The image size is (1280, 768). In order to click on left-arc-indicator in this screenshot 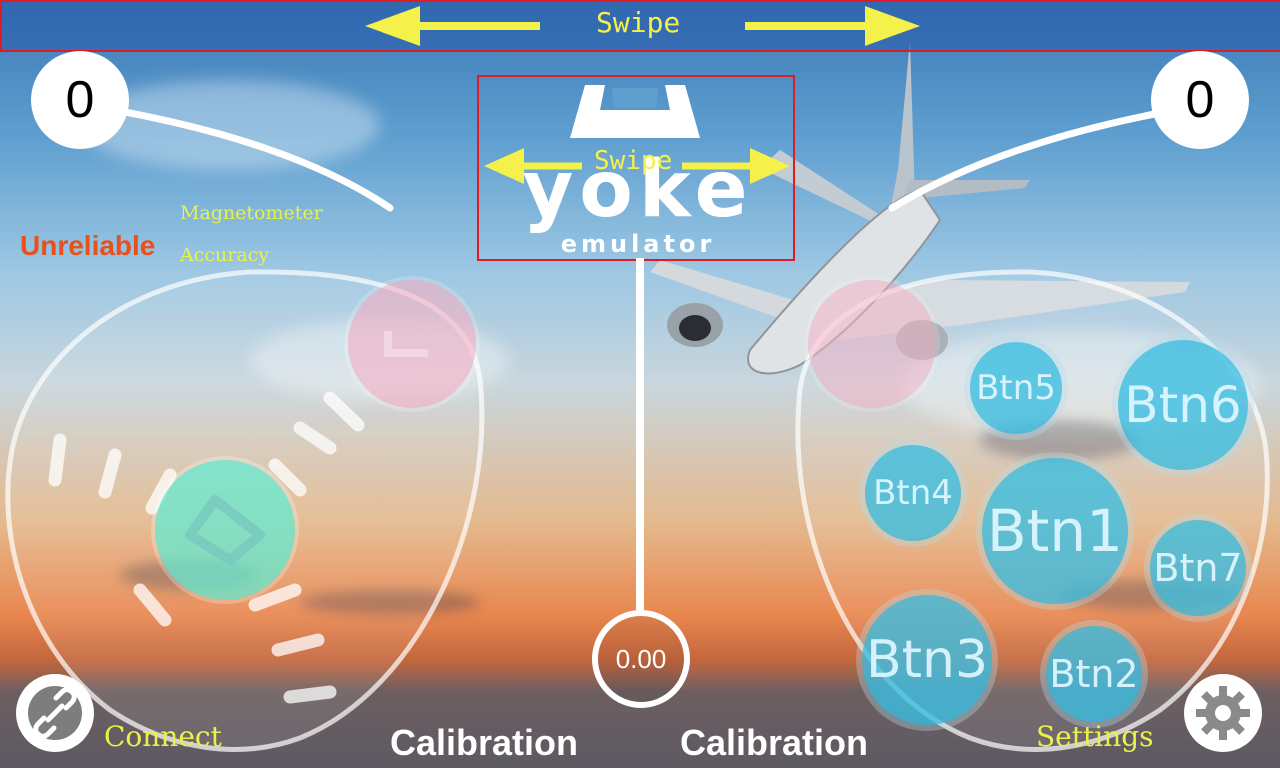, I will do `click(257, 160)`.